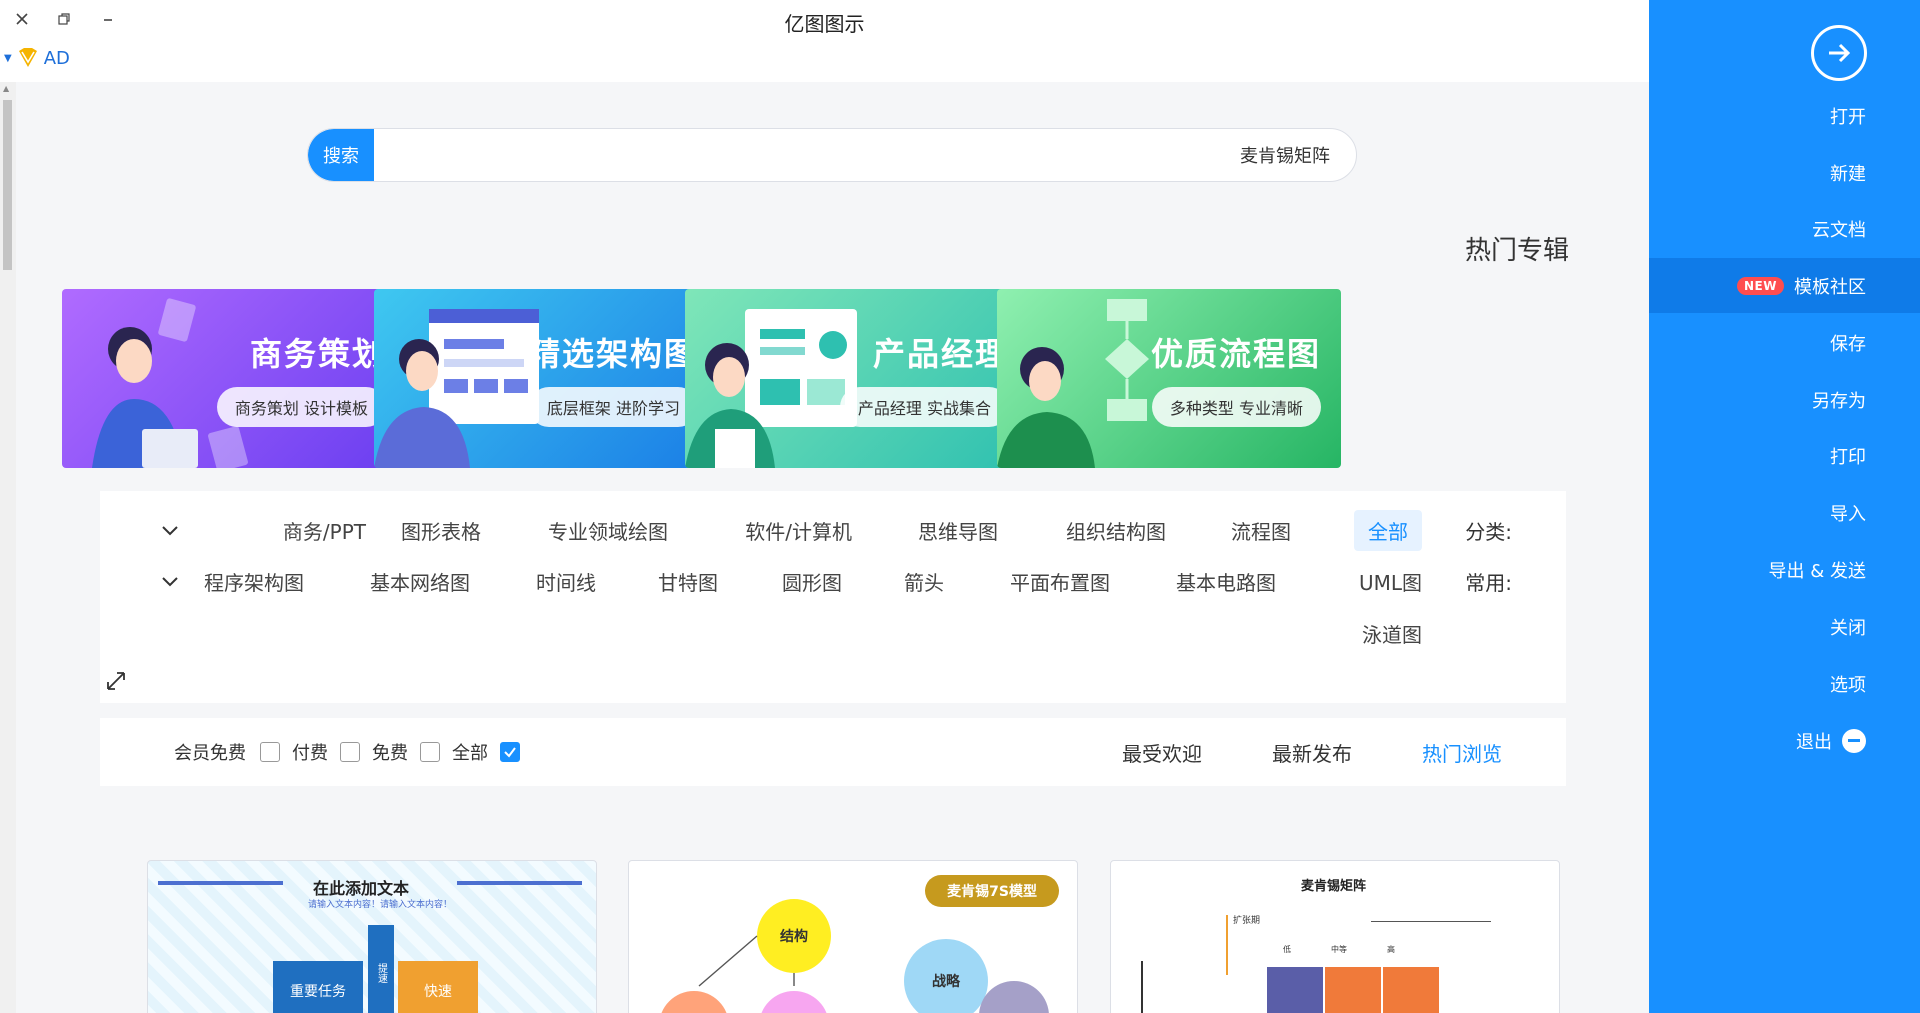 Image resolution: width=1920 pixels, height=1013 pixels. I want to click on checkbox-paid, so click(350, 752).